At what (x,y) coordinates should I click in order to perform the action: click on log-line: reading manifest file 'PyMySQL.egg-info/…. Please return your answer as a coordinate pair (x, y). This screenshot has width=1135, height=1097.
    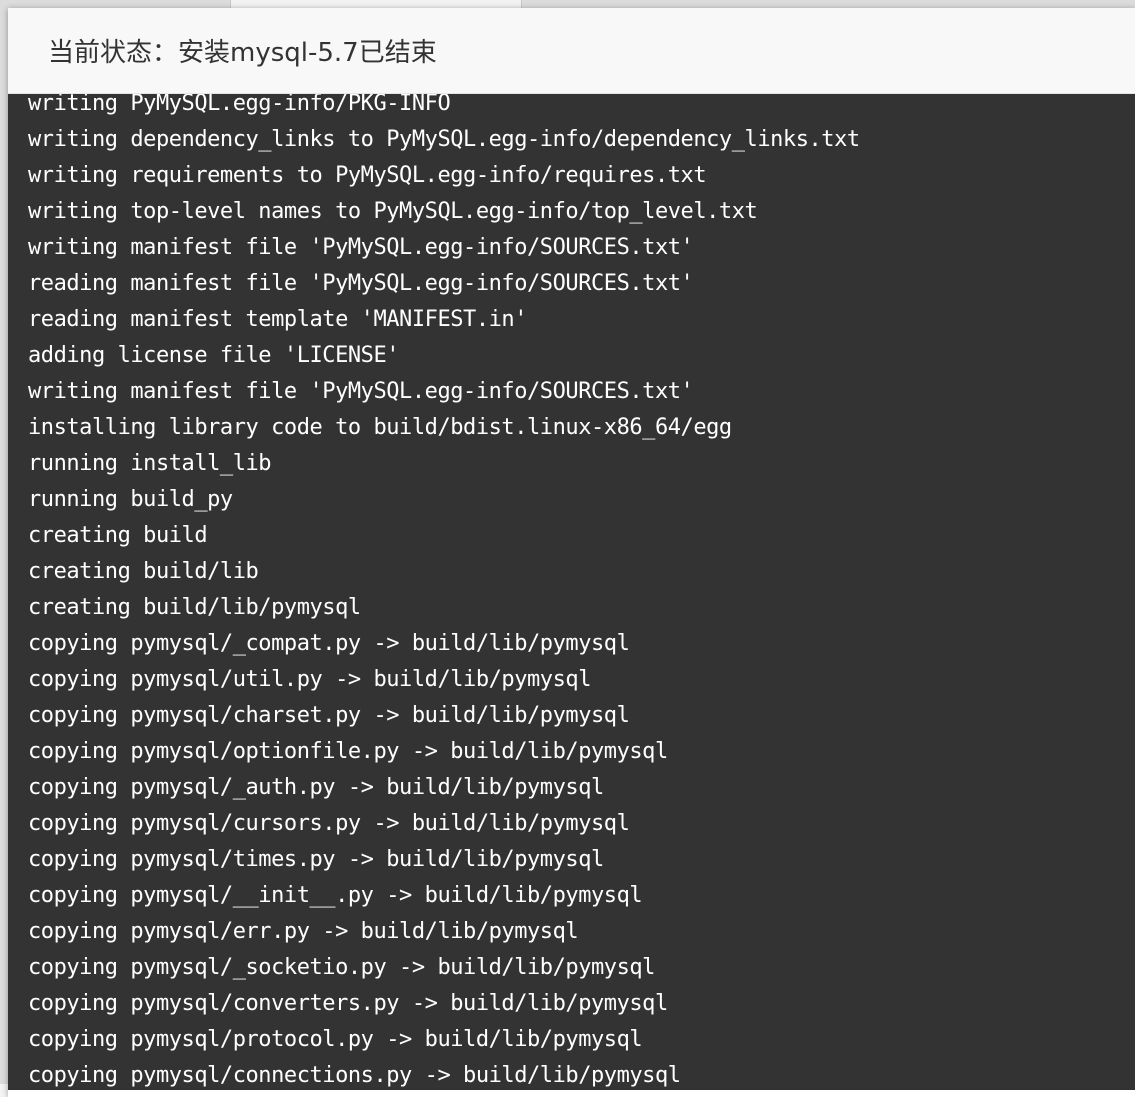
    Looking at the image, I should click on (361, 283).